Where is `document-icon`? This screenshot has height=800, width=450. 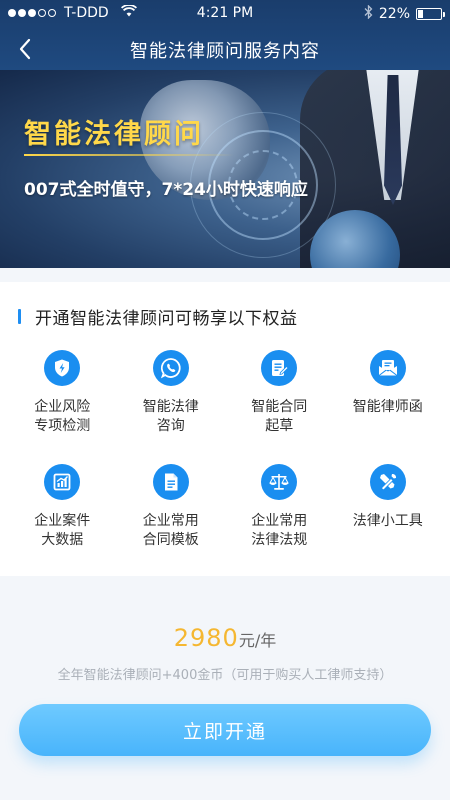 document-icon is located at coordinates (170, 482).